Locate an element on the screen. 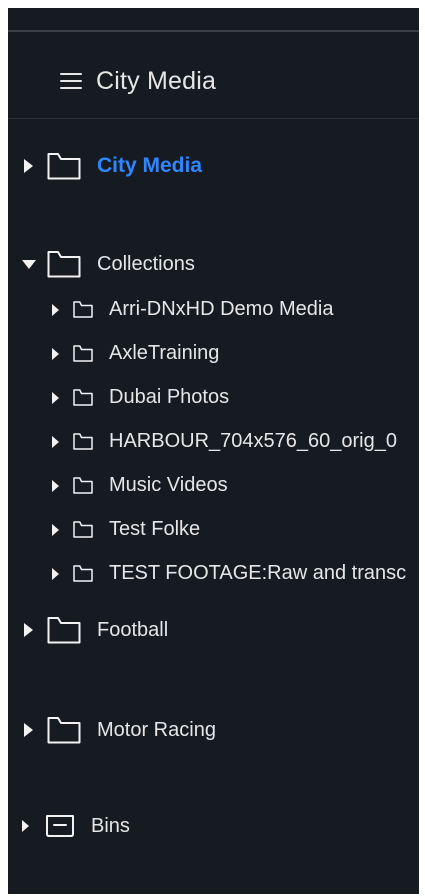  tree-item-child: Music Videos is located at coordinates (140, 485).